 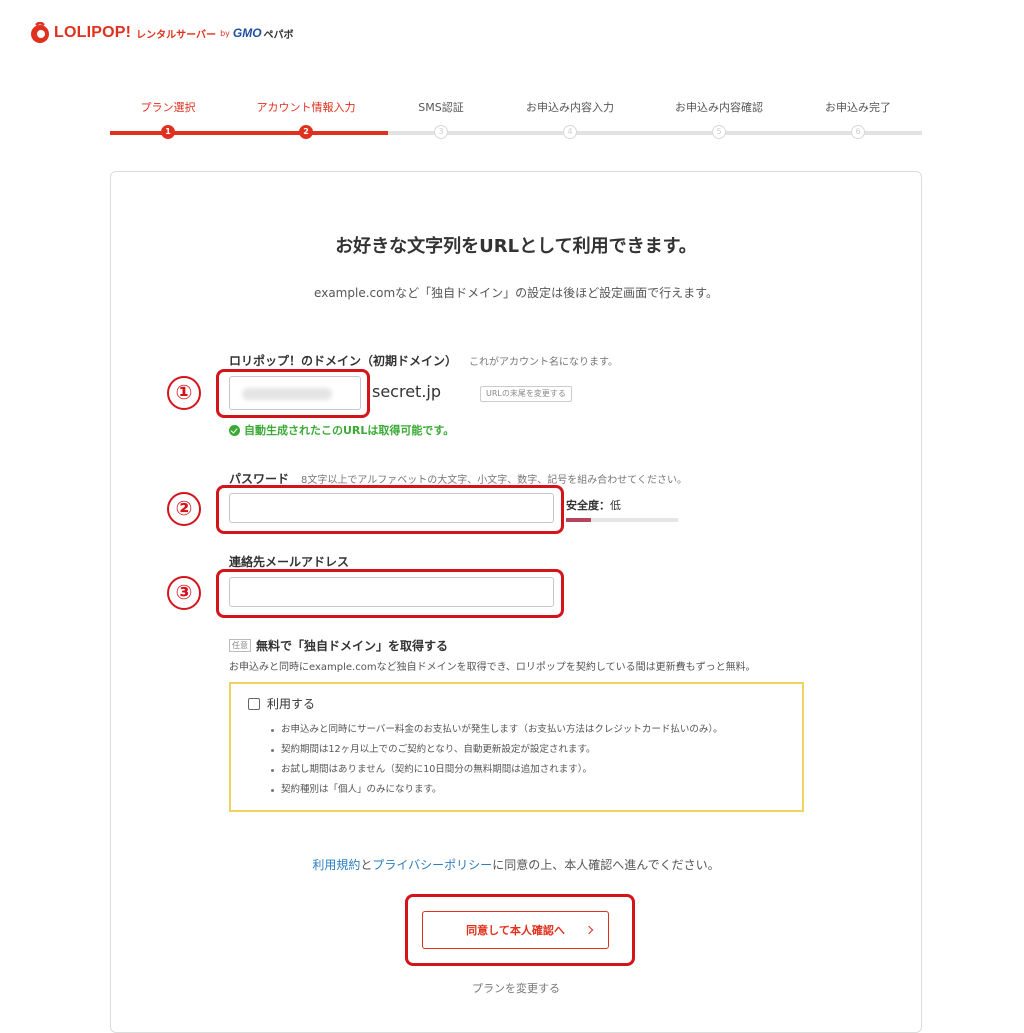 What do you see at coordinates (184, 593) in the screenshot?
I see `annotation-number-3: ③` at bounding box center [184, 593].